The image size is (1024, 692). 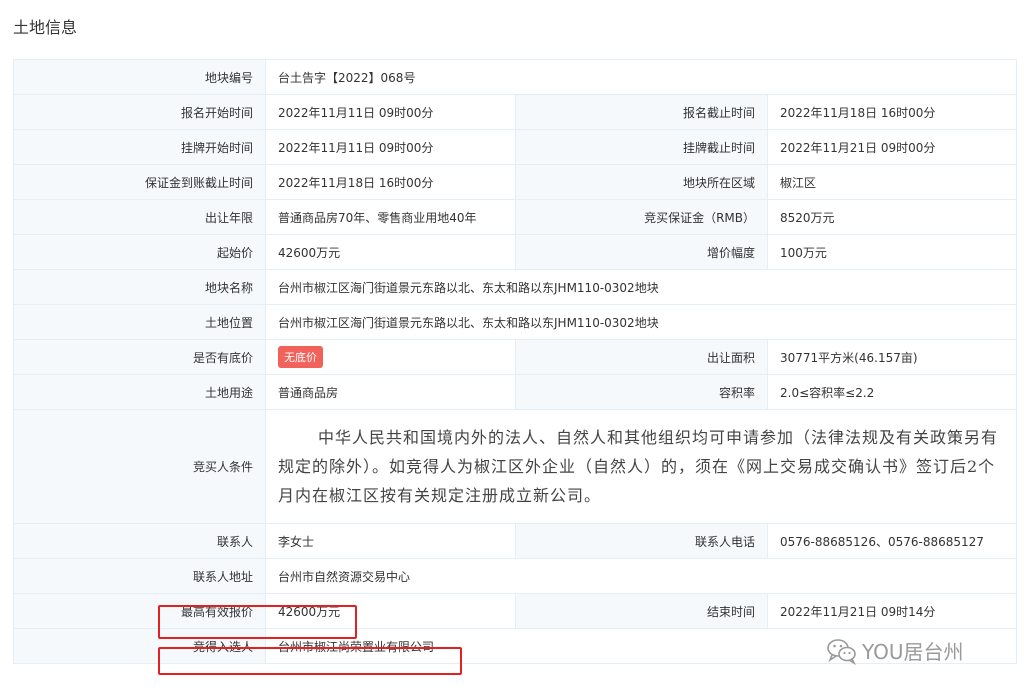 I want to click on list-start-label: 挂牌开始时间, so click(x=139, y=147).